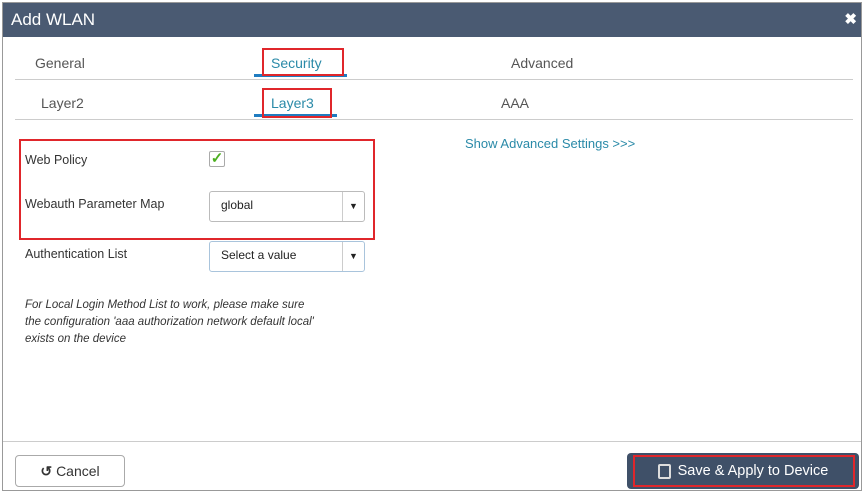  What do you see at coordinates (515, 103) in the screenshot?
I see `subtab-aaa: AAA` at bounding box center [515, 103].